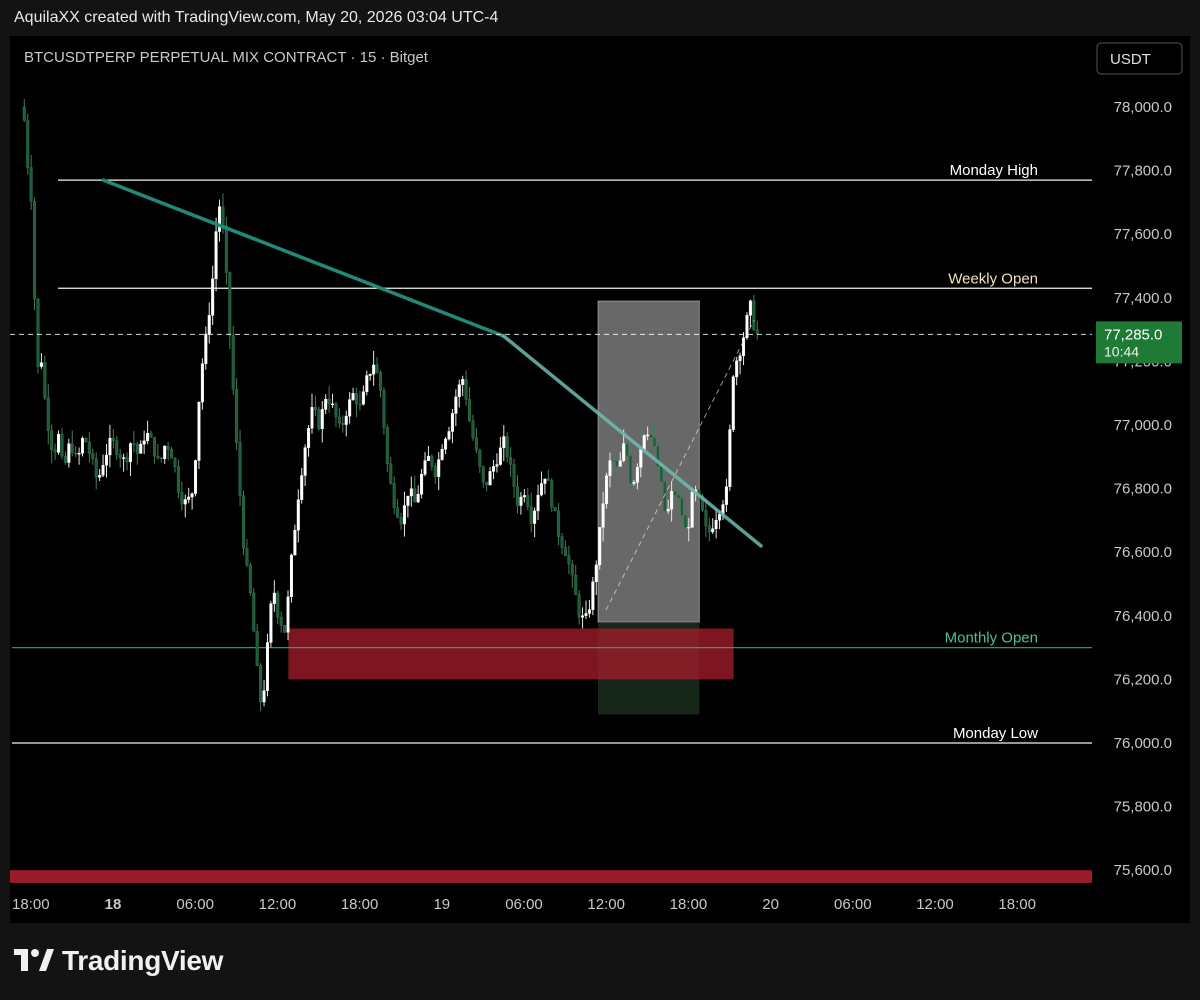 This screenshot has width=1200, height=1000. I want to click on currency-button-label: USDT, so click(1130, 59).